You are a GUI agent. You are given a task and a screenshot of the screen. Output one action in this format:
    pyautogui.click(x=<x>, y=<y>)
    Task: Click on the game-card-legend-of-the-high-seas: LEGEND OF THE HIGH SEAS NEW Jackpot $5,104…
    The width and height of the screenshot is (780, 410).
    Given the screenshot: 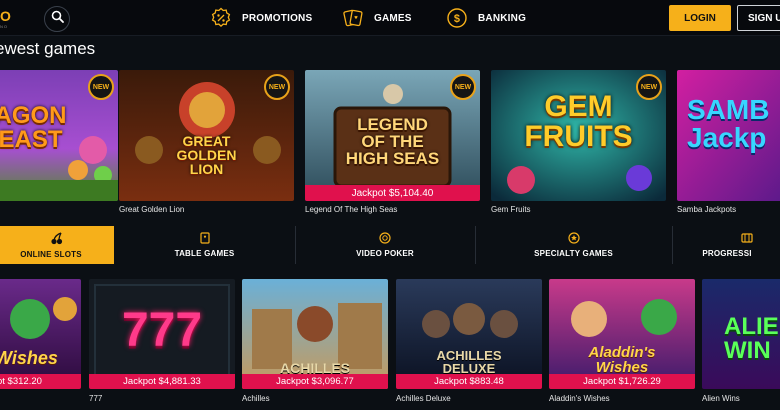 What is the action you would take?
    pyautogui.click(x=392, y=135)
    